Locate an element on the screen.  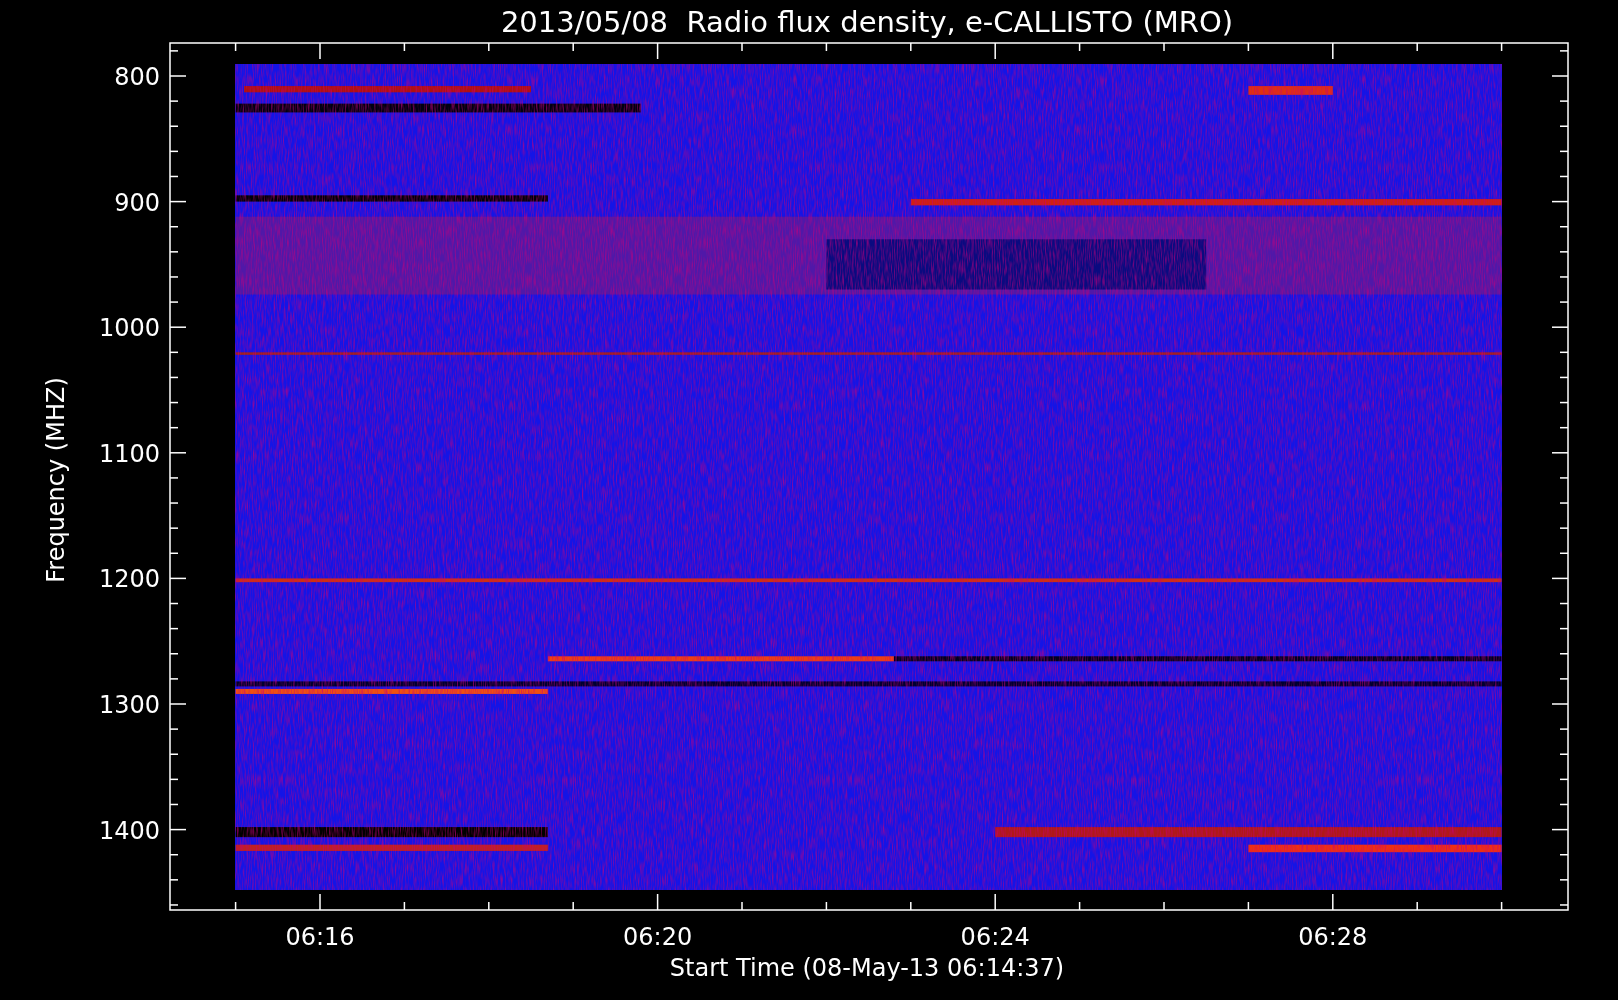
chart-title: 2013/05/08 Radio flux density, e-CALLISTO (MRO) is located at coordinates (867, 22).